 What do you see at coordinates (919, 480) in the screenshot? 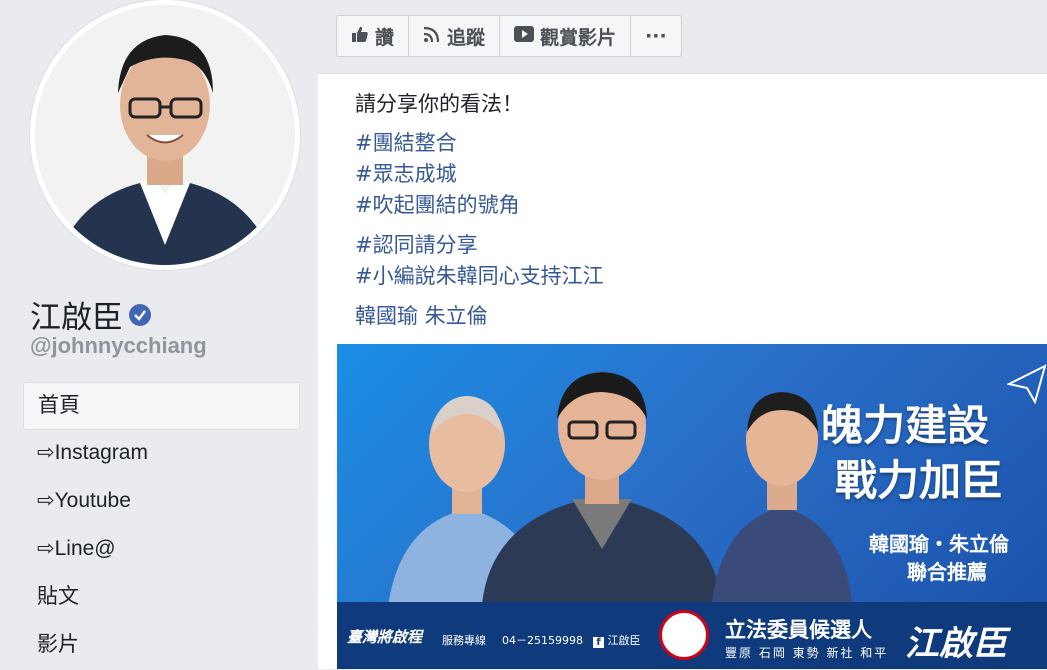
I see `banner-slogan-2: 戰力加臣` at bounding box center [919, 480].